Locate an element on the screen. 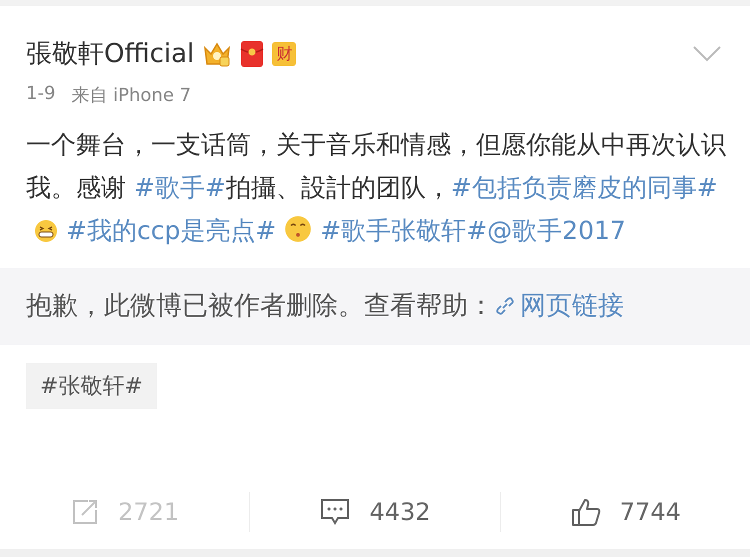  fortune-badge: 财 is located at coordinates (284, 54).